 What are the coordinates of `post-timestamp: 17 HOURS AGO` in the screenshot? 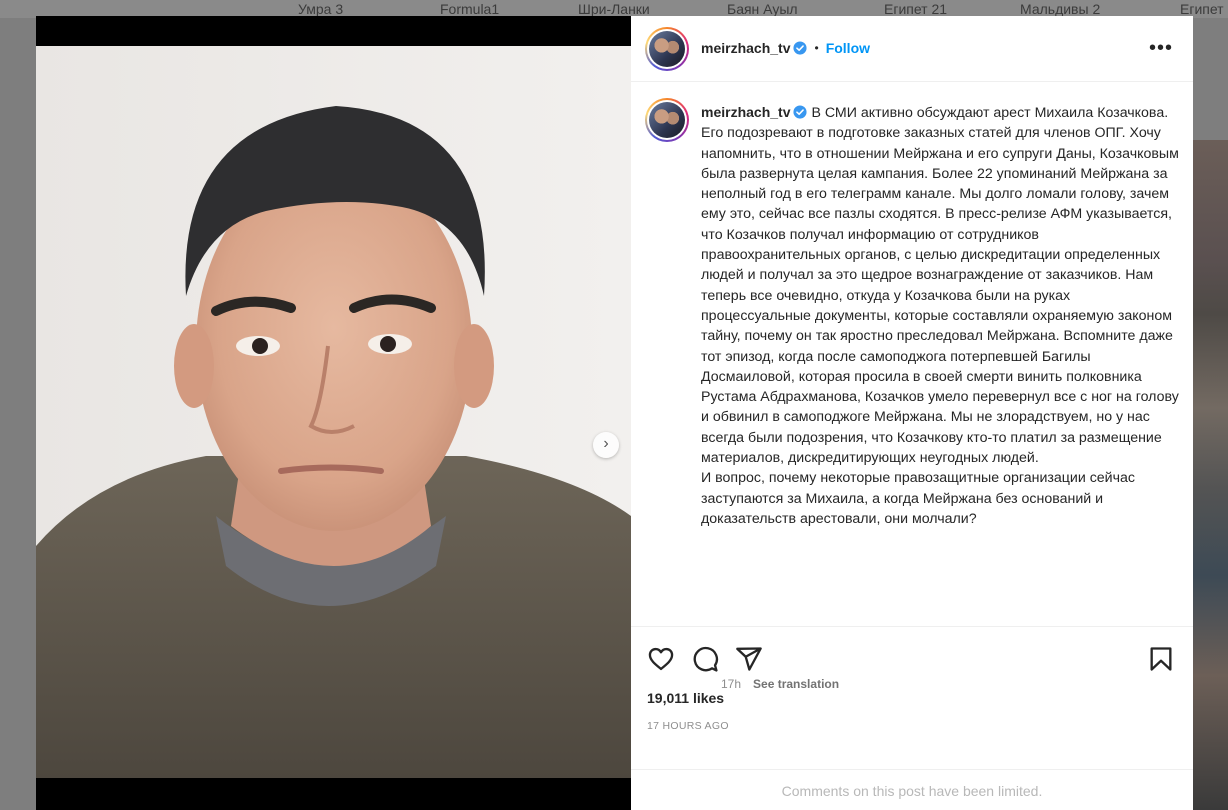 It's located at (688, 726).